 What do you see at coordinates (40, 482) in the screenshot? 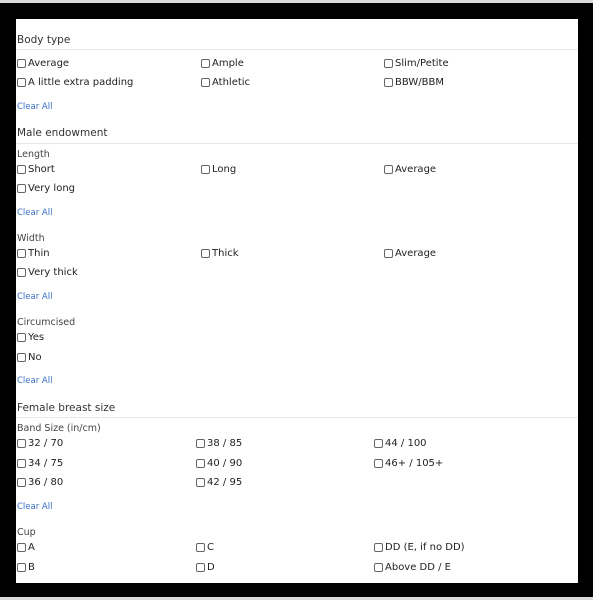
I see `checkbox-band-36-80: 36 / 80` at bounding box center [40, 482].